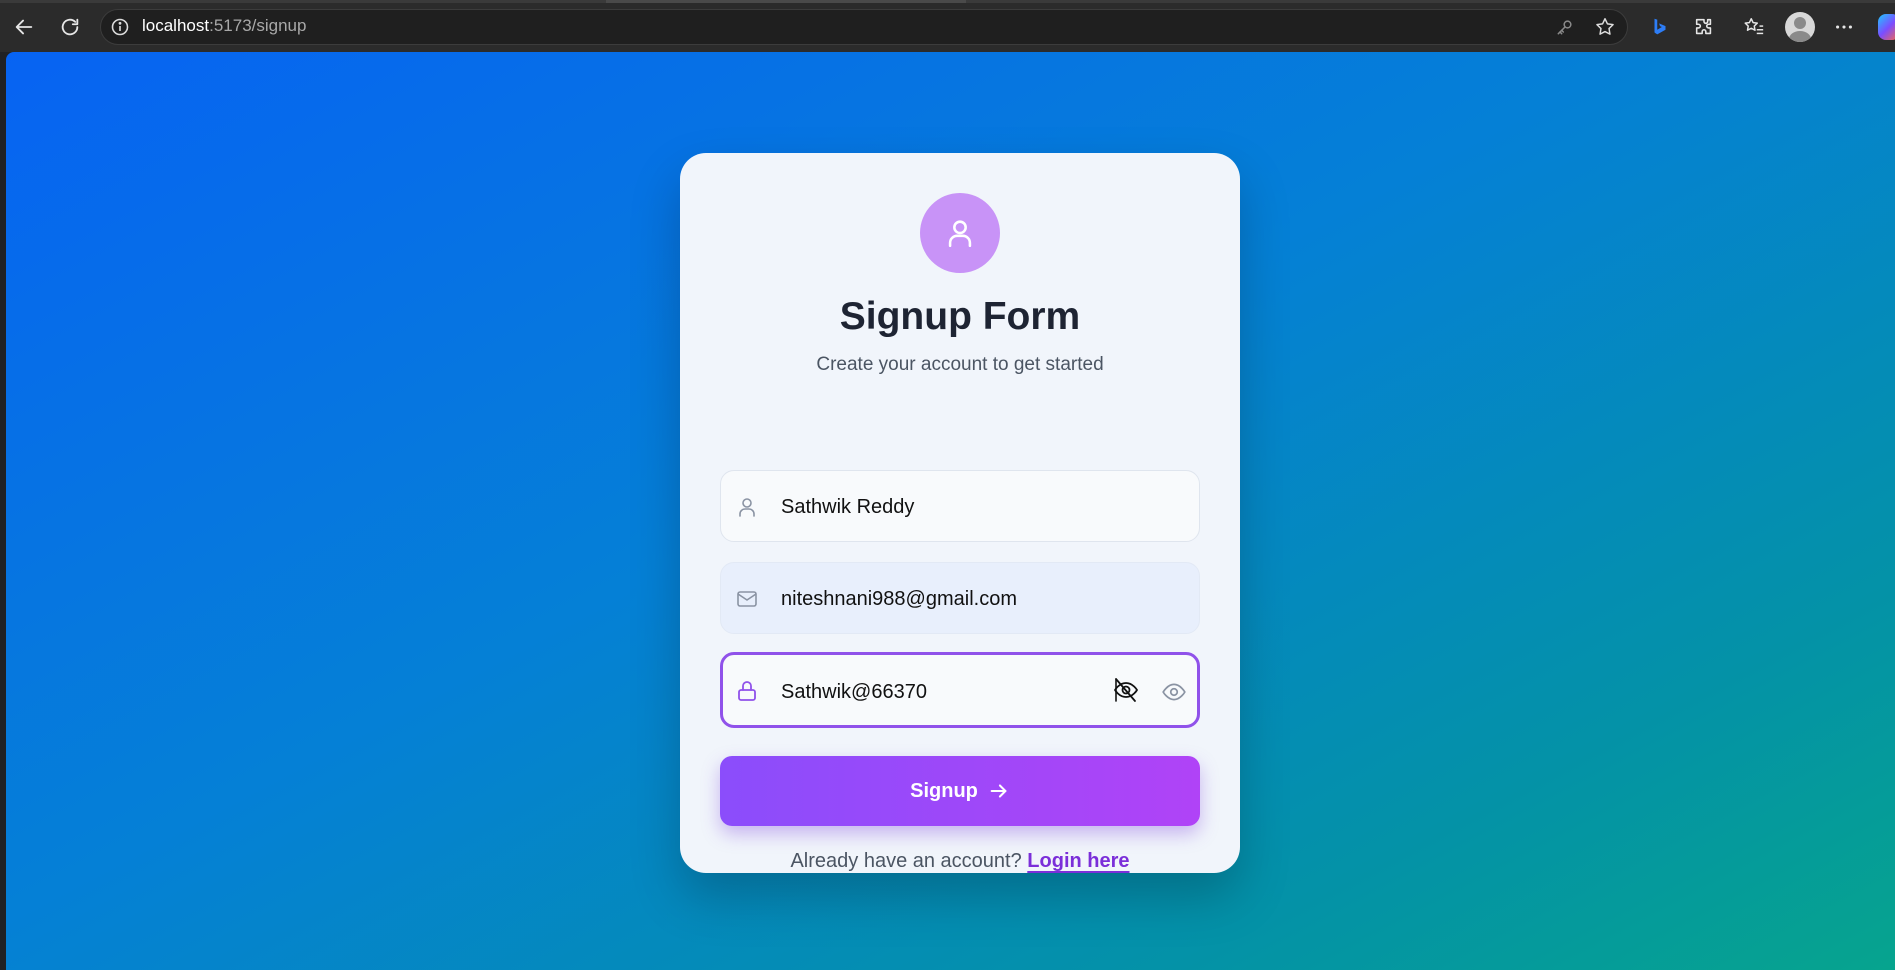 The width and height of the screenshot is (1895, 970). I want to click on back-icon, so click(24, 27).